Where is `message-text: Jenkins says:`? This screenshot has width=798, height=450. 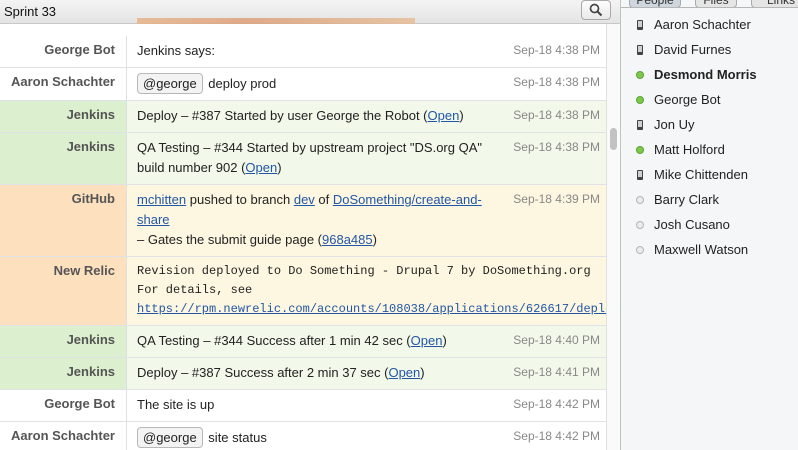 message-text: Jenkins says: is located at coordinates (176, 50).